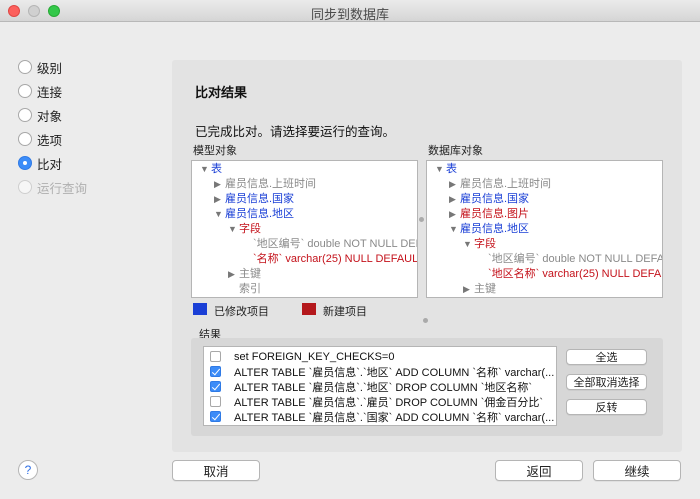  Describe the element at coordinates (216, 470) in the screenshot. I see `cancel-button: 取消` at that location.